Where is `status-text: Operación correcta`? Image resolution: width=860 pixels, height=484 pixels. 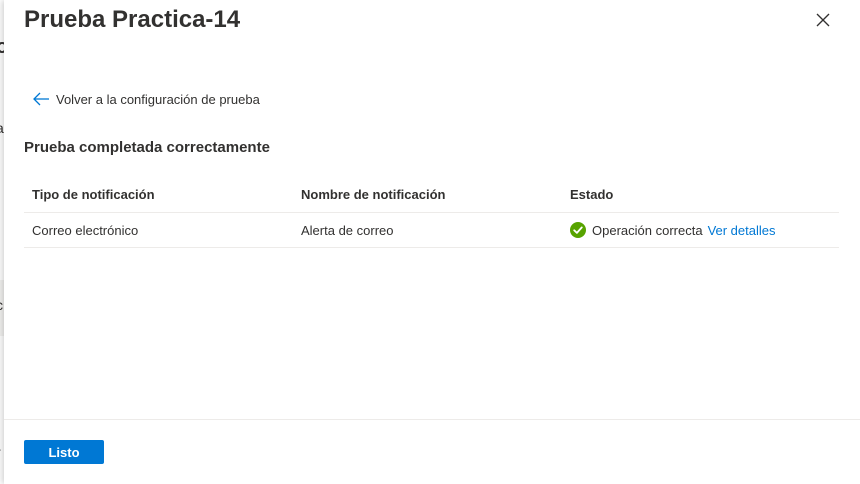 status-text: Operación correcta is located at coordinates (647, 230).